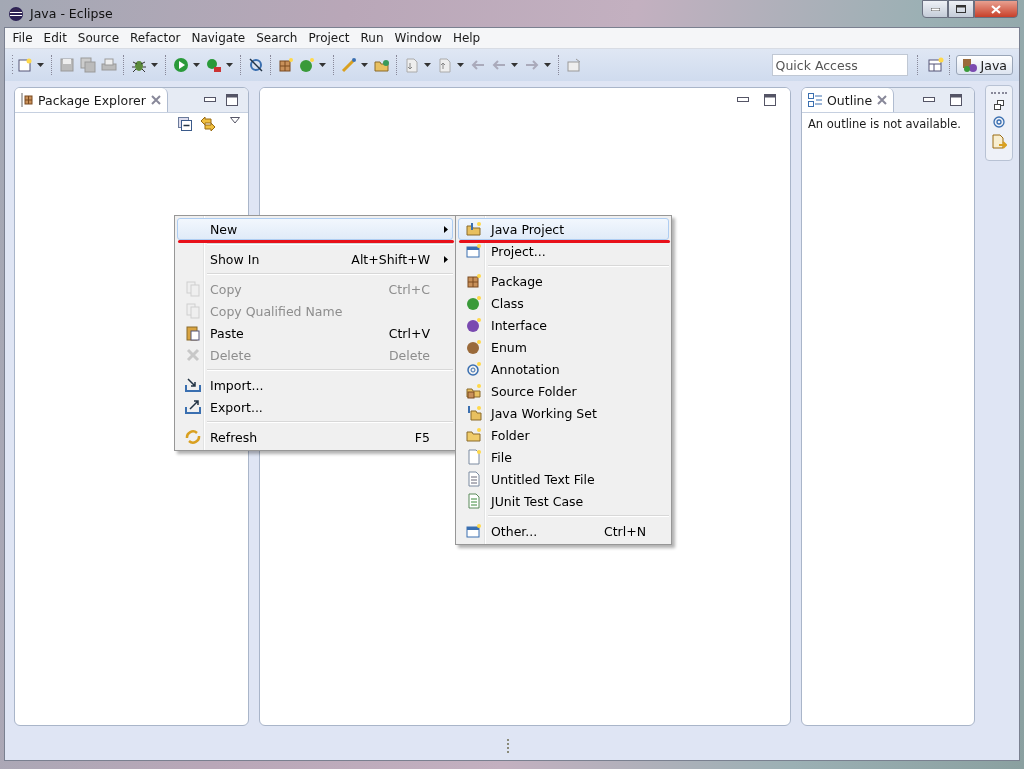  What do you see at coordinates (839, 65) in the screenshot?
I see `quick-access-field: Quick Access` at bounding box center [839, 65].